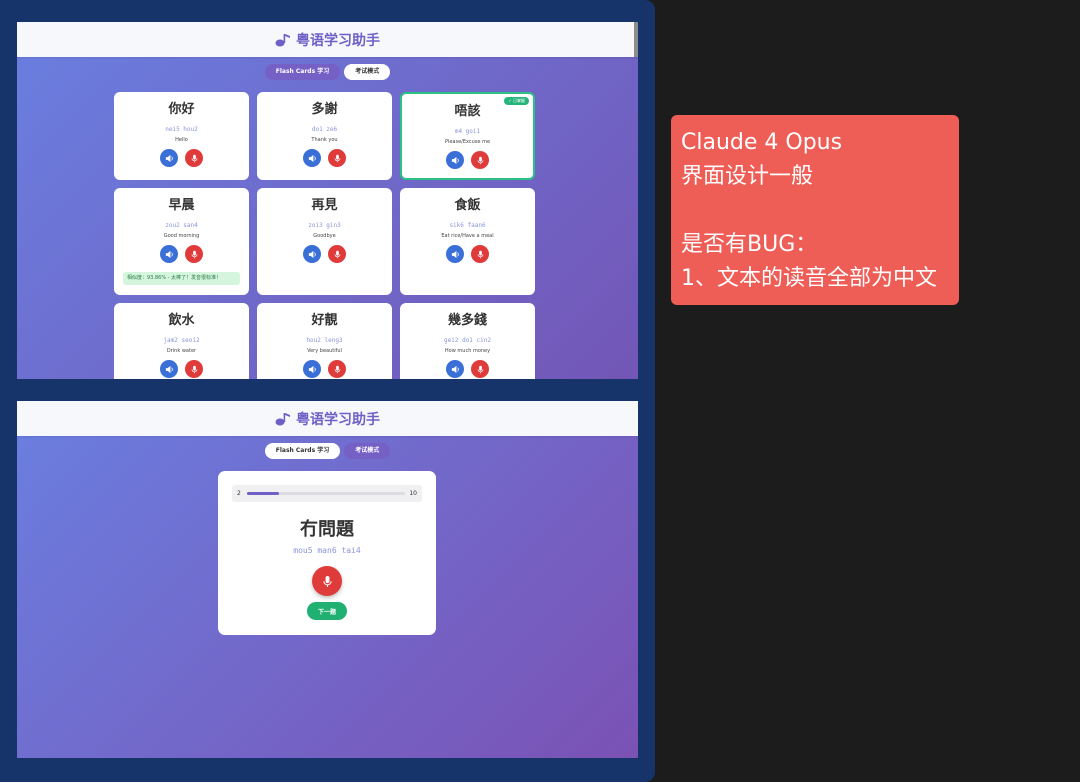 Image resolution: width=1080 pixels, height=782 pixels. What do you see at coordinates (181, 225) in the screenshot?
I see `card-jyutping: zou2 san4` at bounding box center [181, 225].